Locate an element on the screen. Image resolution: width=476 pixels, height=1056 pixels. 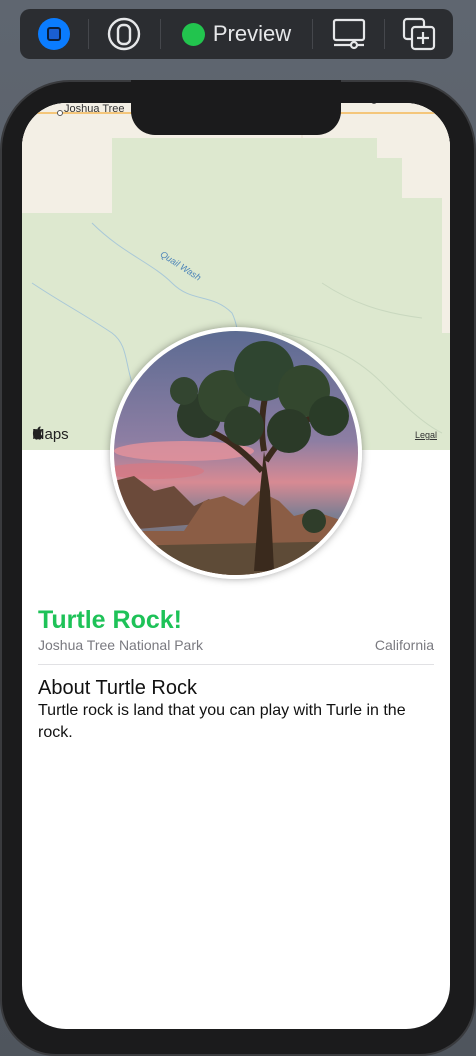
state-name: California is located at coordinates (404, 645).